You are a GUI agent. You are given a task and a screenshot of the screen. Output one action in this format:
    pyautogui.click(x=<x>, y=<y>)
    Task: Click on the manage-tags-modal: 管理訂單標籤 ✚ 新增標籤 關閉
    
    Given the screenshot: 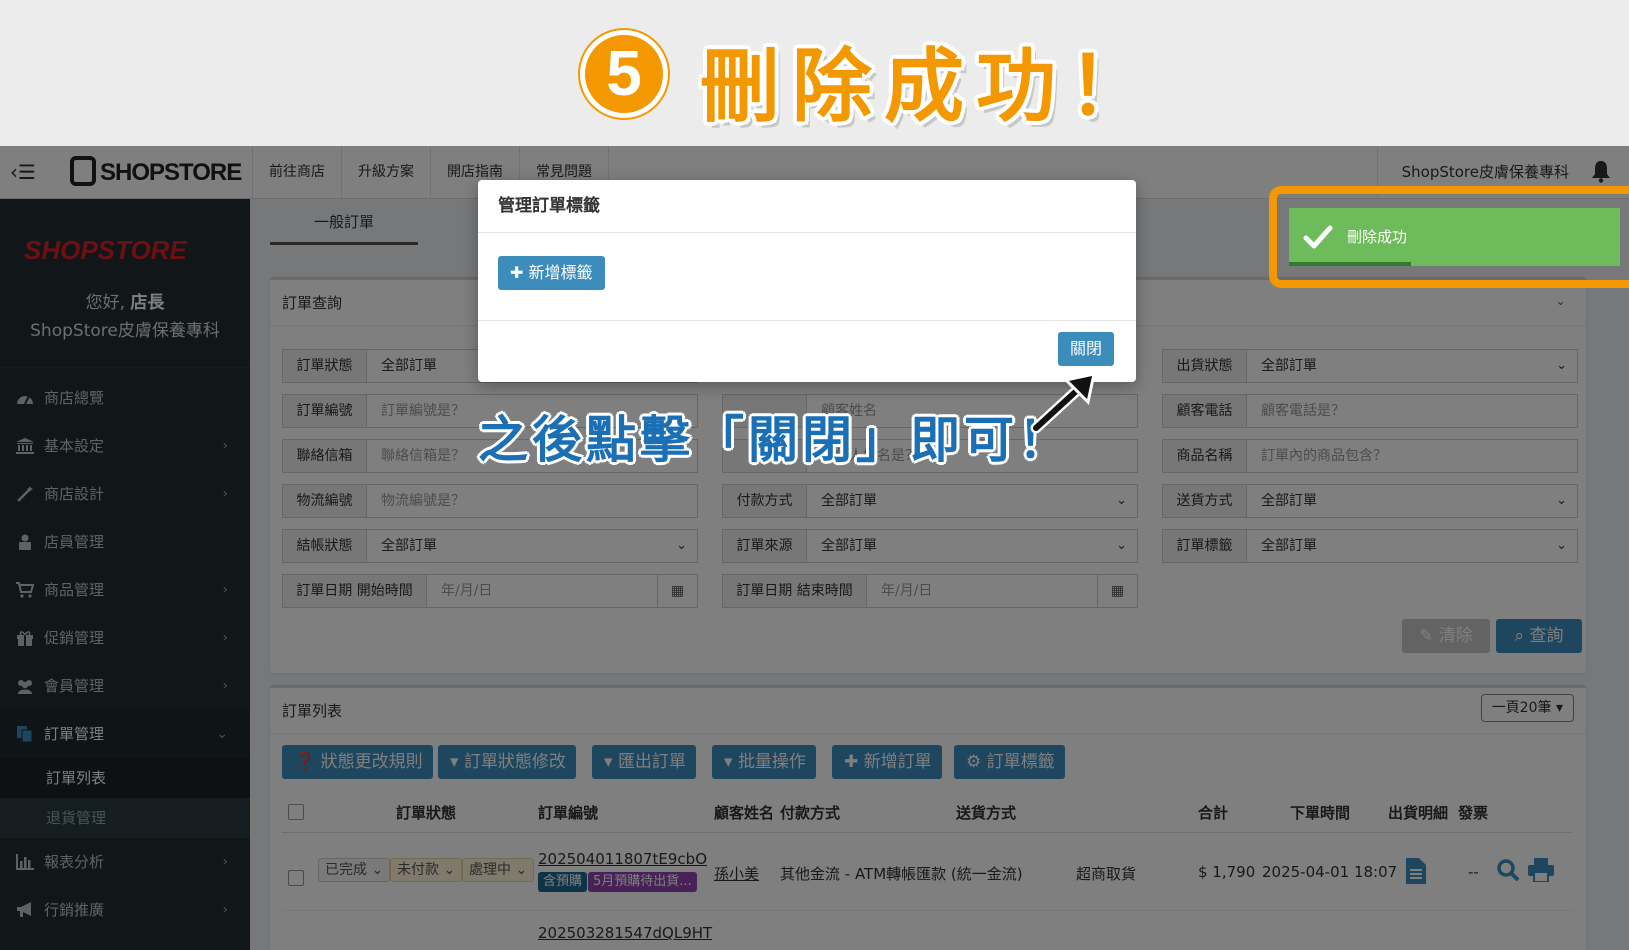 What is the action you would take?
    pyautogui.click(x=807, y=281)
    